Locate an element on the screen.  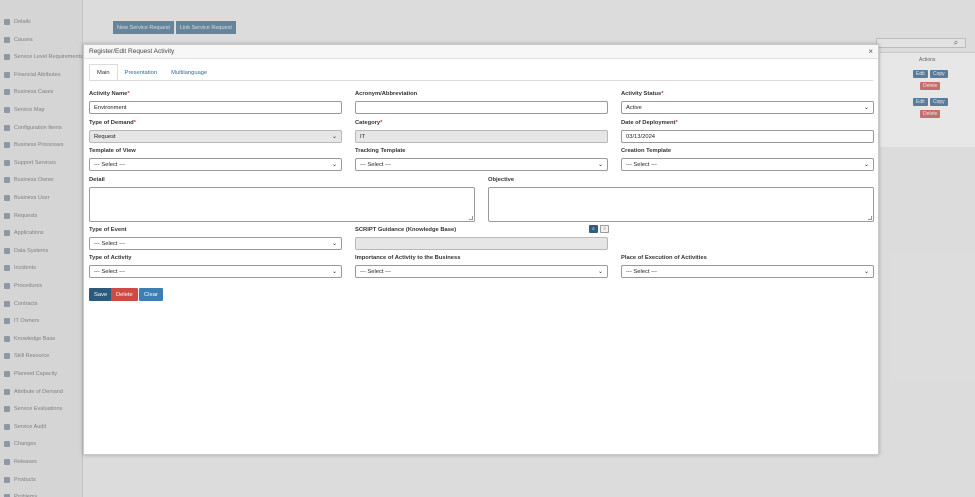
close-icon: × is located at coordinates (870, 52).